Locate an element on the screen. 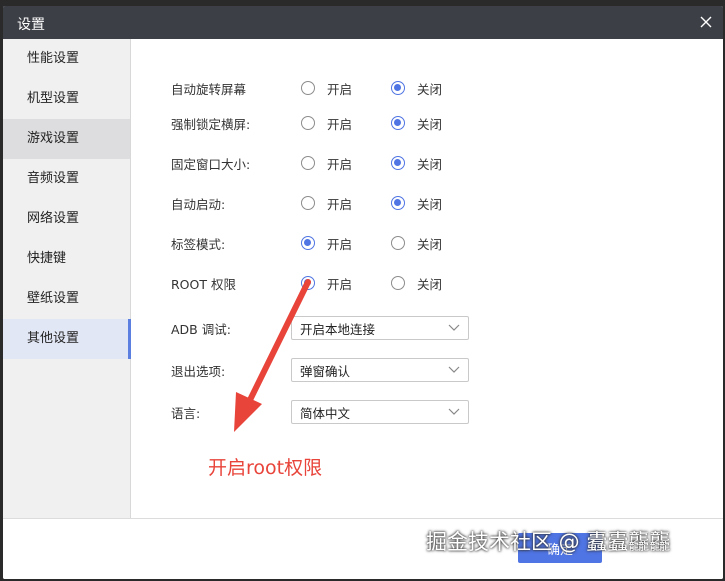 The width and height of the screenshot is (725, 581). exit-option-select: 弹窗确认 is located at coordinates (380, 370).